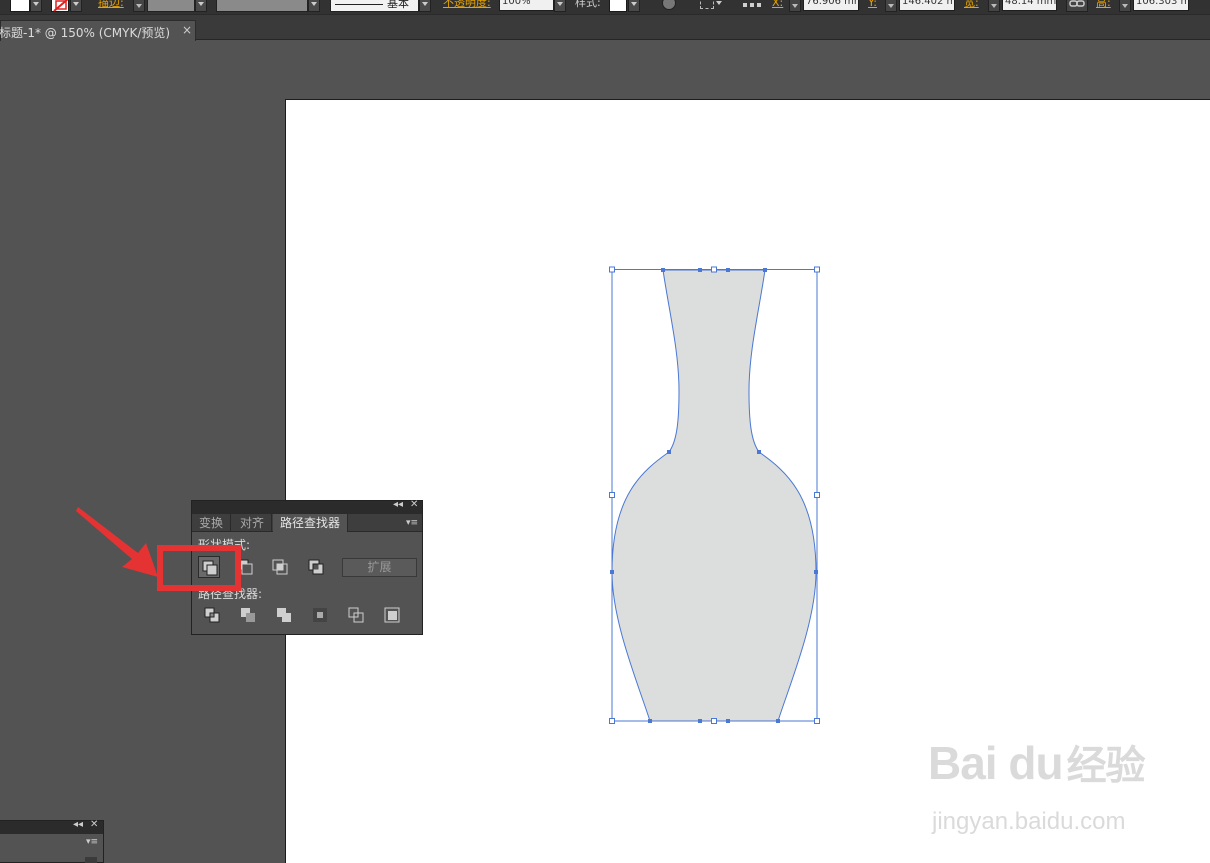  I want to click on panel-tabs: 变换 对齐 路径查找器, so click(307, 523).